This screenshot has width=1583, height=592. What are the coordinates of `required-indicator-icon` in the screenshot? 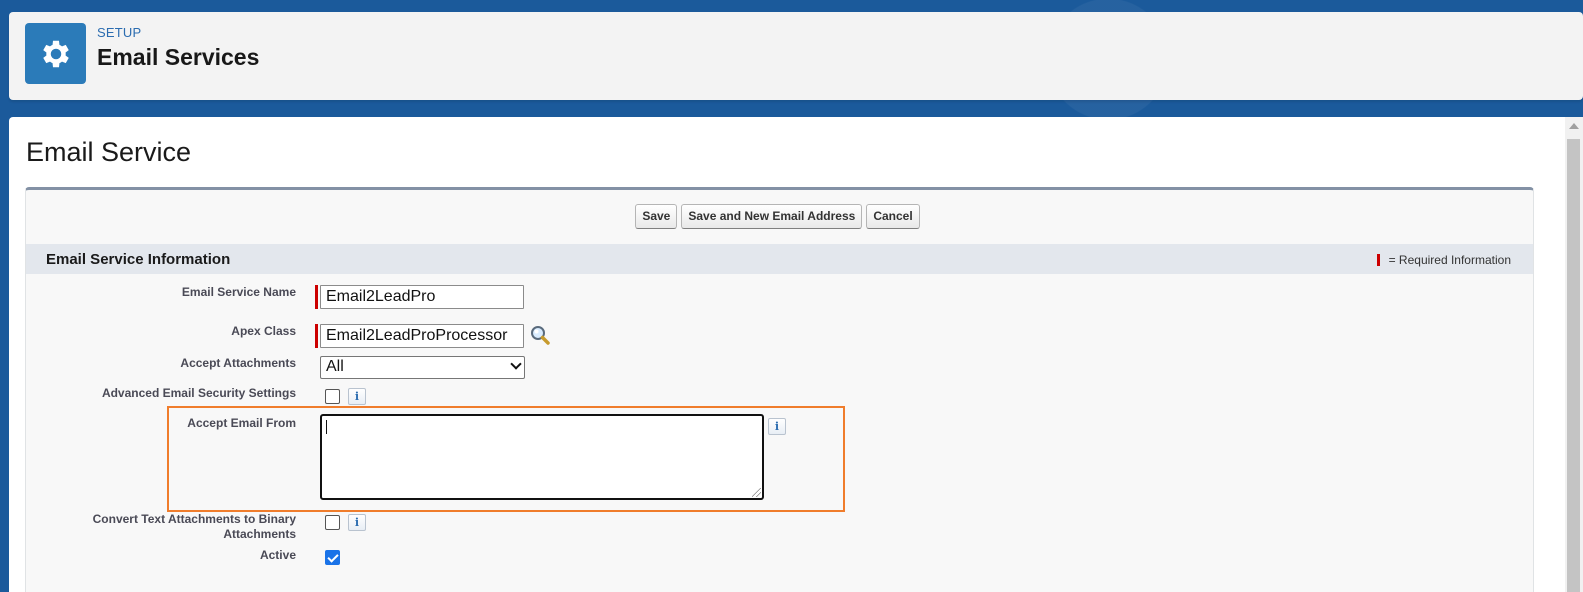 It's located at (1378, 260).